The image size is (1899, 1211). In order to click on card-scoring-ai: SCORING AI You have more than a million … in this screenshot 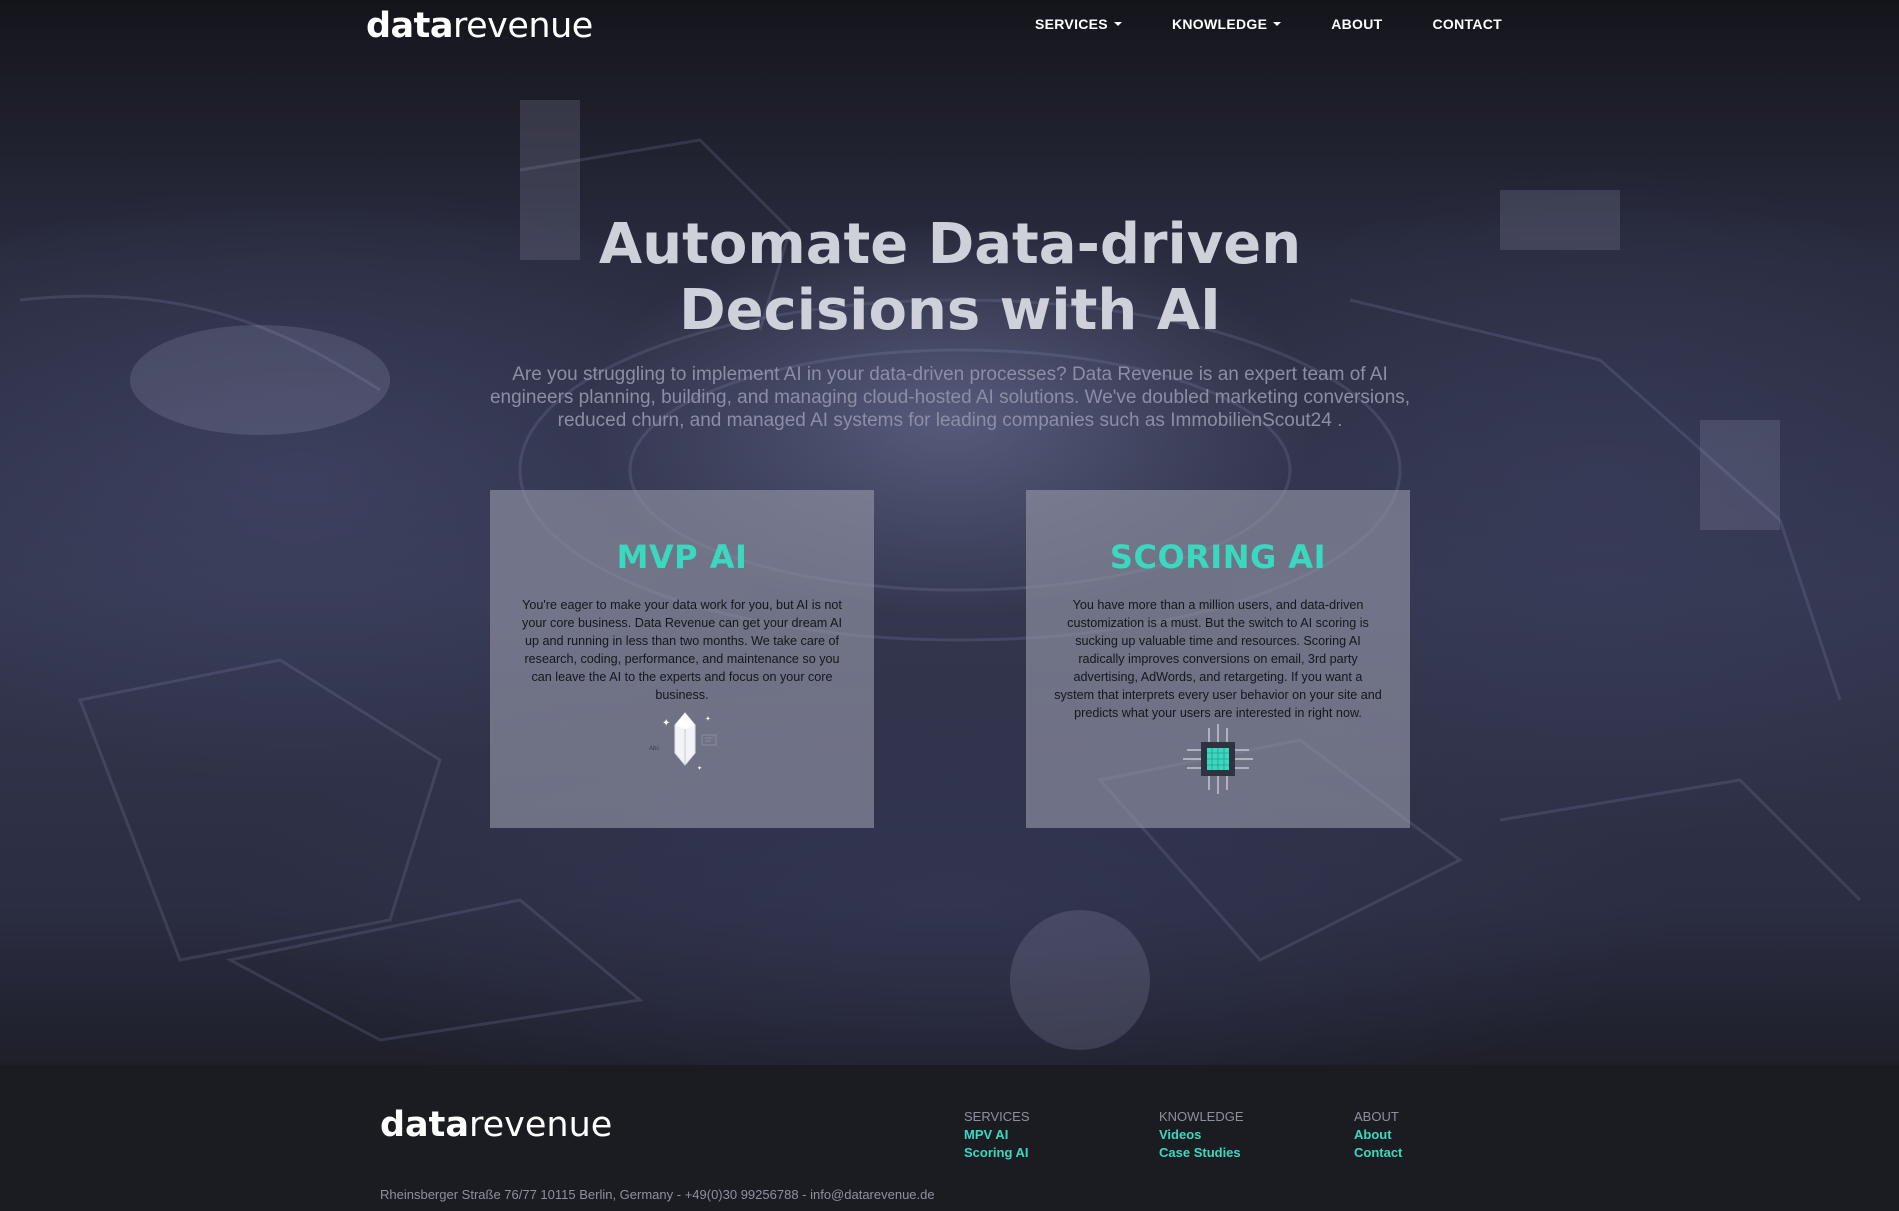, I will do `click(1218, 659)`.